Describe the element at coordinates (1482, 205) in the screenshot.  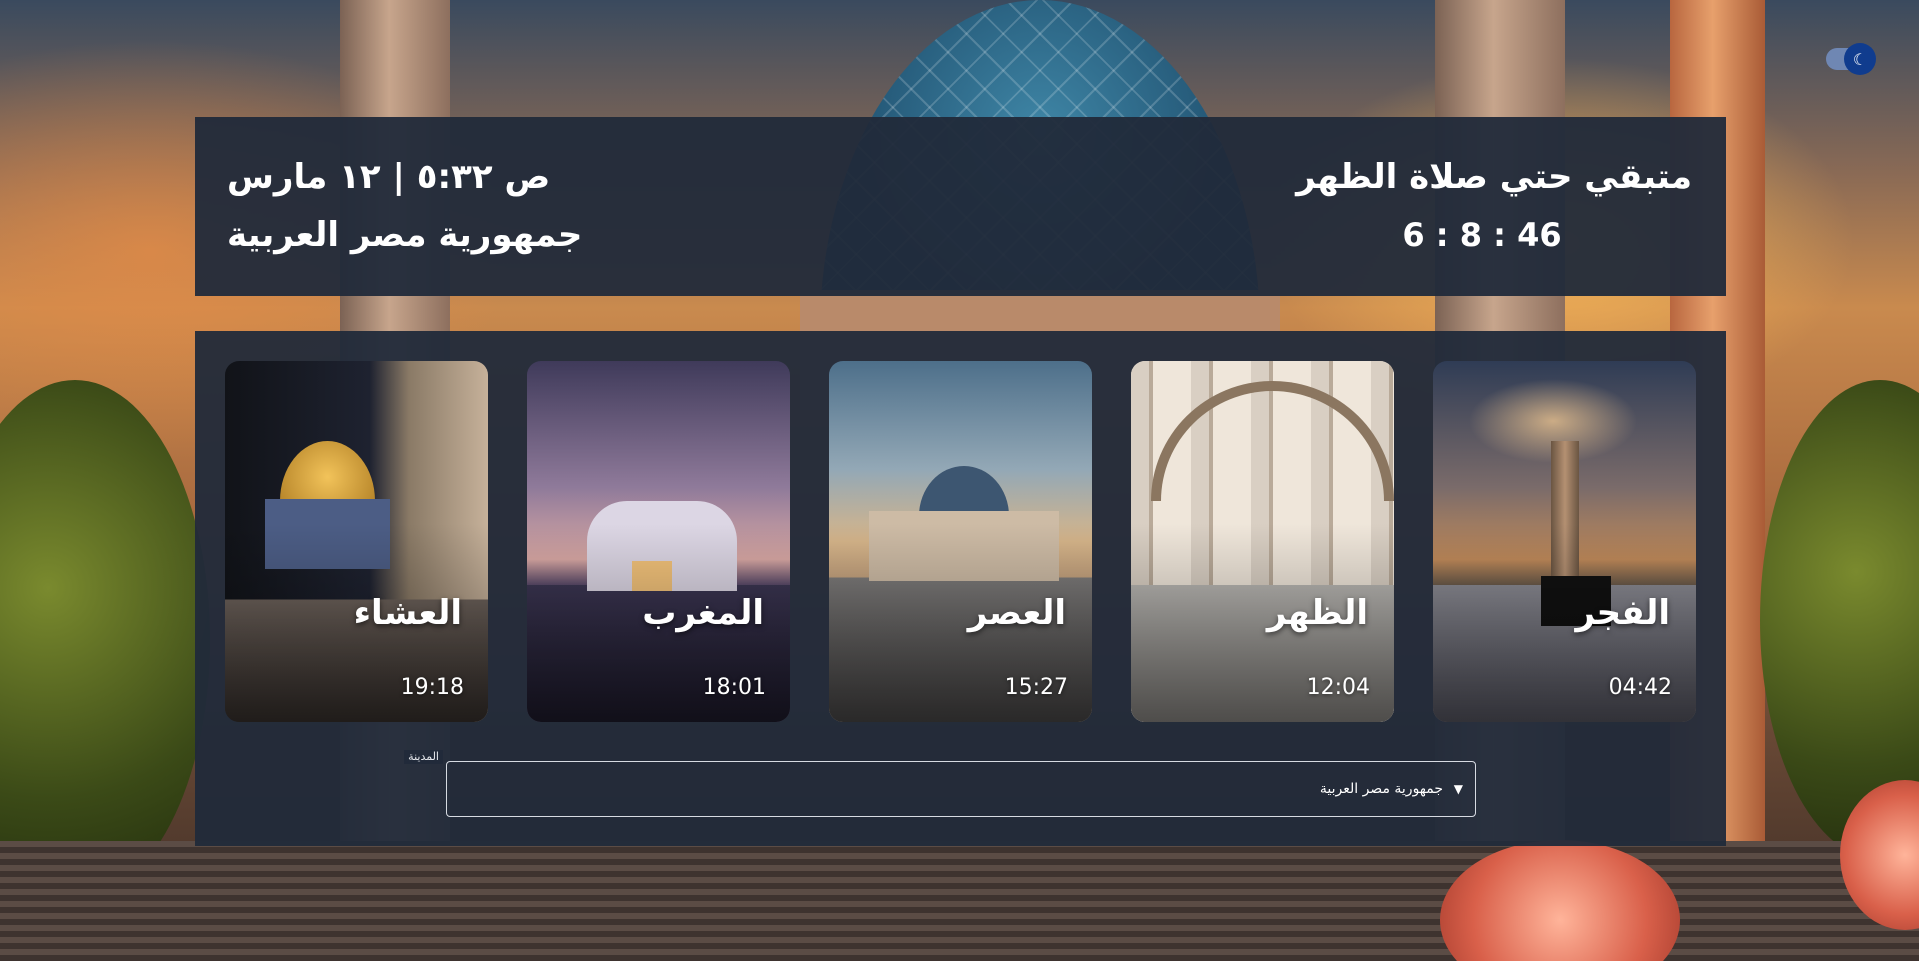
I see `countdown-block: متبقي حتي صلاة الظهر 6 : 8 : 46` at that location.